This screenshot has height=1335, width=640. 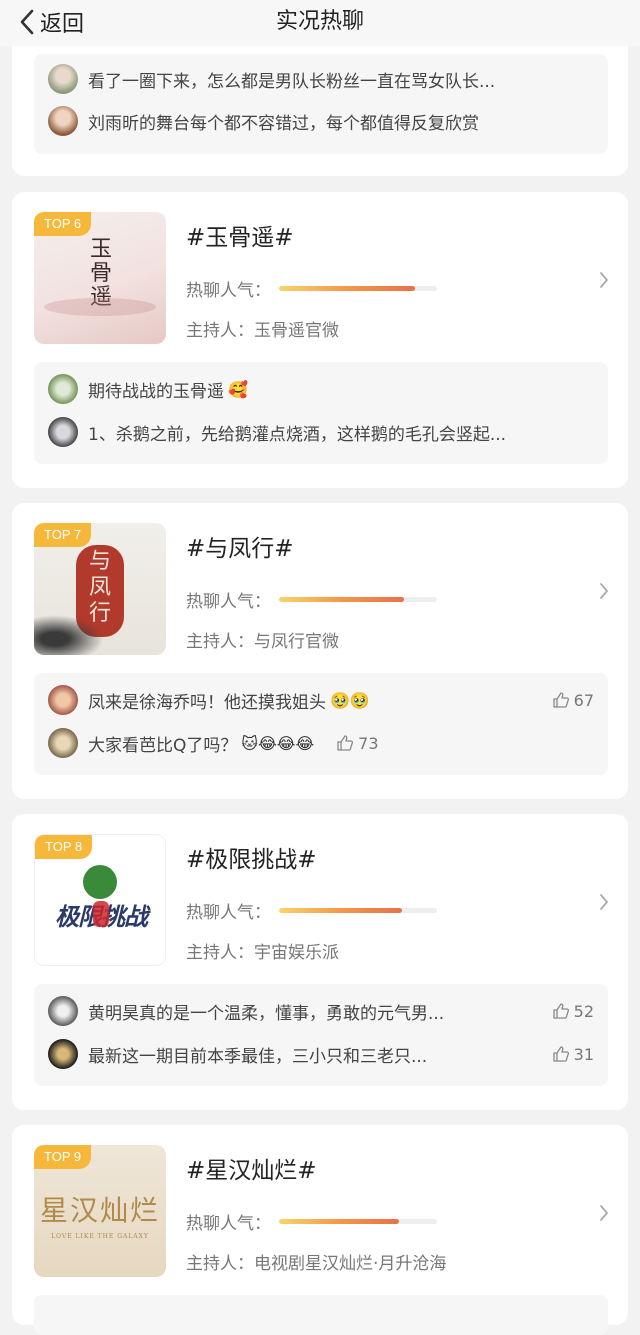 I want to click on topic-thumbnail: 星汉灿烂 LOVE LIKE THE GALAXY TOP 9, so click(x=100, y=1211).